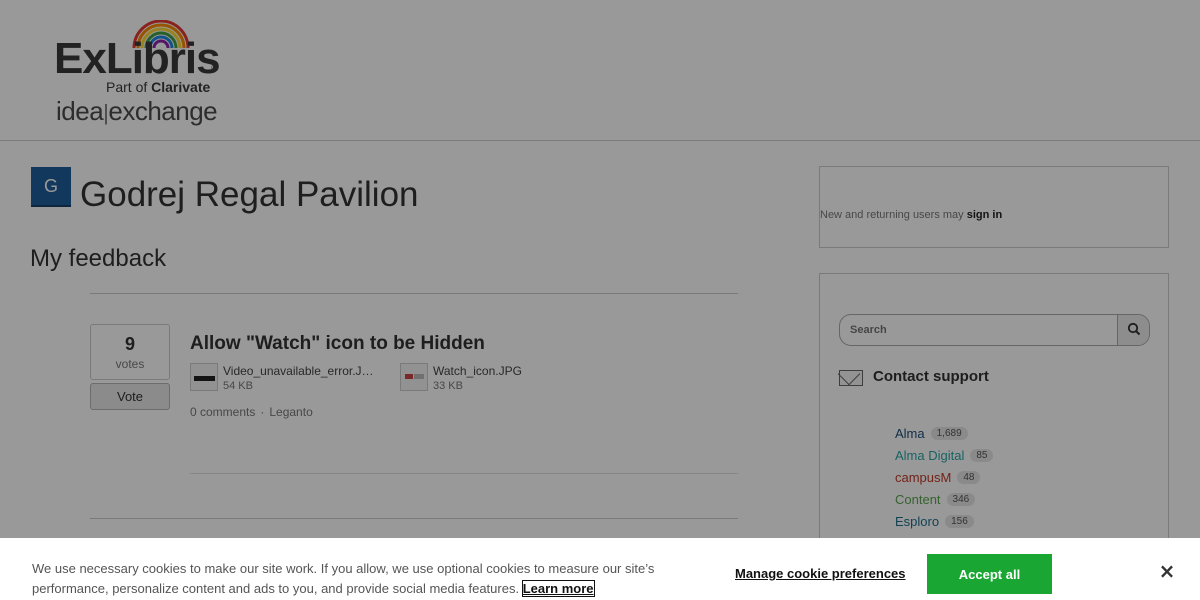 This screenshot has height=600, width=1200. I want to click on category-item: Alma 1,689, so click(944, 433).